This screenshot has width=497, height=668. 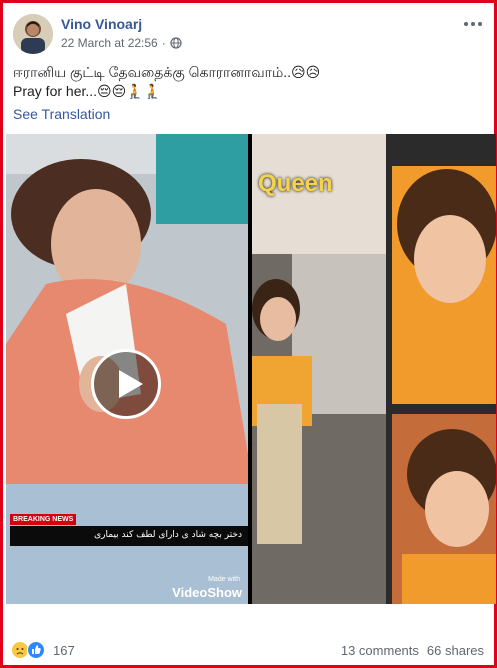 I want to click on post-meta: 22 March at 22:56 ·, so click(x=121, y=43).